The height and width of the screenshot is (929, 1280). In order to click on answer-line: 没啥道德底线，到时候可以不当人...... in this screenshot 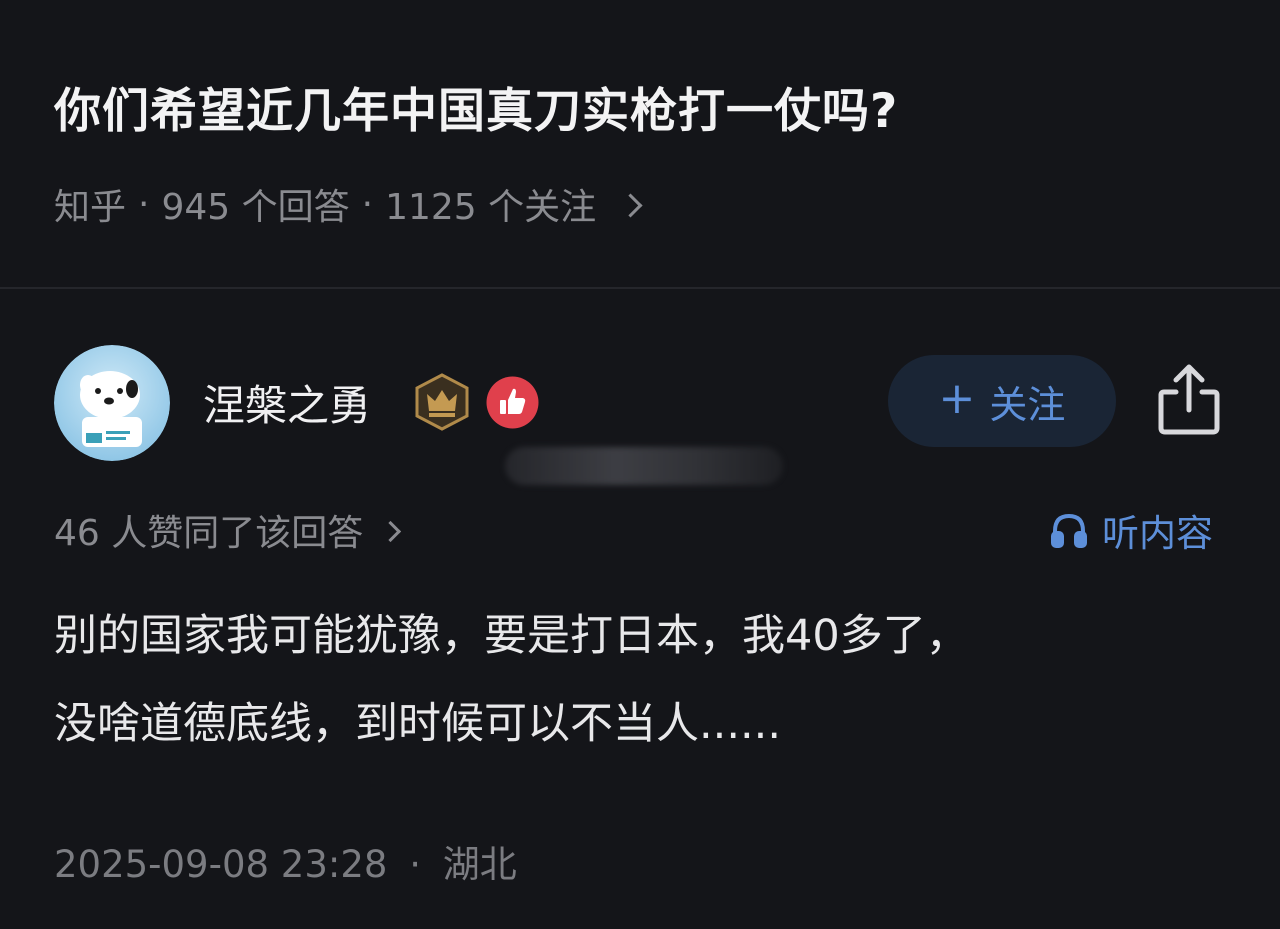, I will do `click(418, 724)`.